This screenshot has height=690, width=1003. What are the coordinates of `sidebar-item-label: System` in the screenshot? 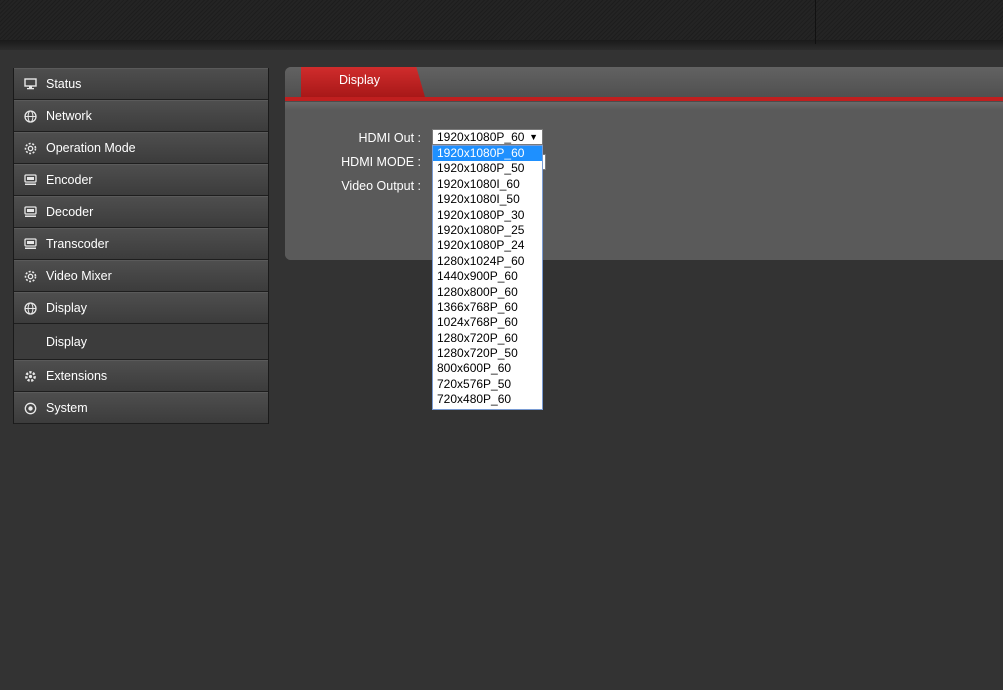 It's located at (67, 408).